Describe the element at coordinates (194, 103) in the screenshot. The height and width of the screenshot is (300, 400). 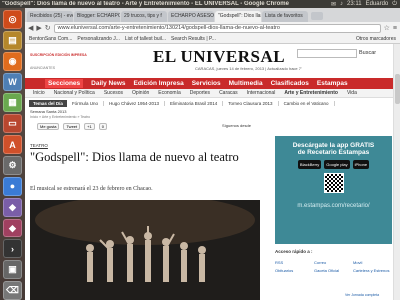
I see `temas-item: Eliminatoria Brasil 2014` at that location.